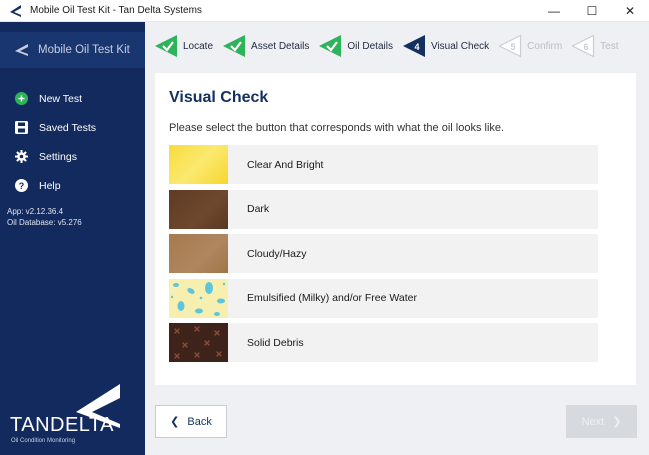 The height and width of the screenshot is (455, 649). What do you see at coordinates (60, 98) in the screenshot?
I see `sidebar-item-label: New Test` at bounding box center [60, 98].